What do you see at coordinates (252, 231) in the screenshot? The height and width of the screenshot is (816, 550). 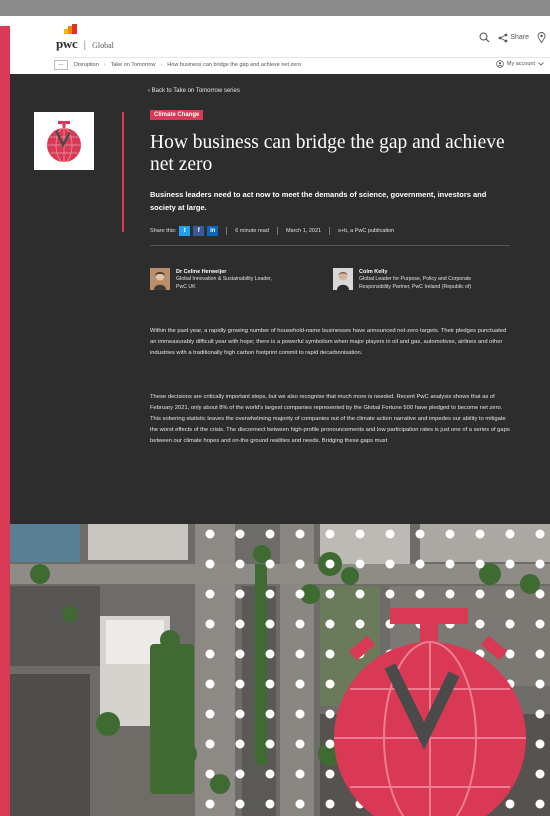 I see `read-time: 6 minute read` at bounding box center [252, 231].